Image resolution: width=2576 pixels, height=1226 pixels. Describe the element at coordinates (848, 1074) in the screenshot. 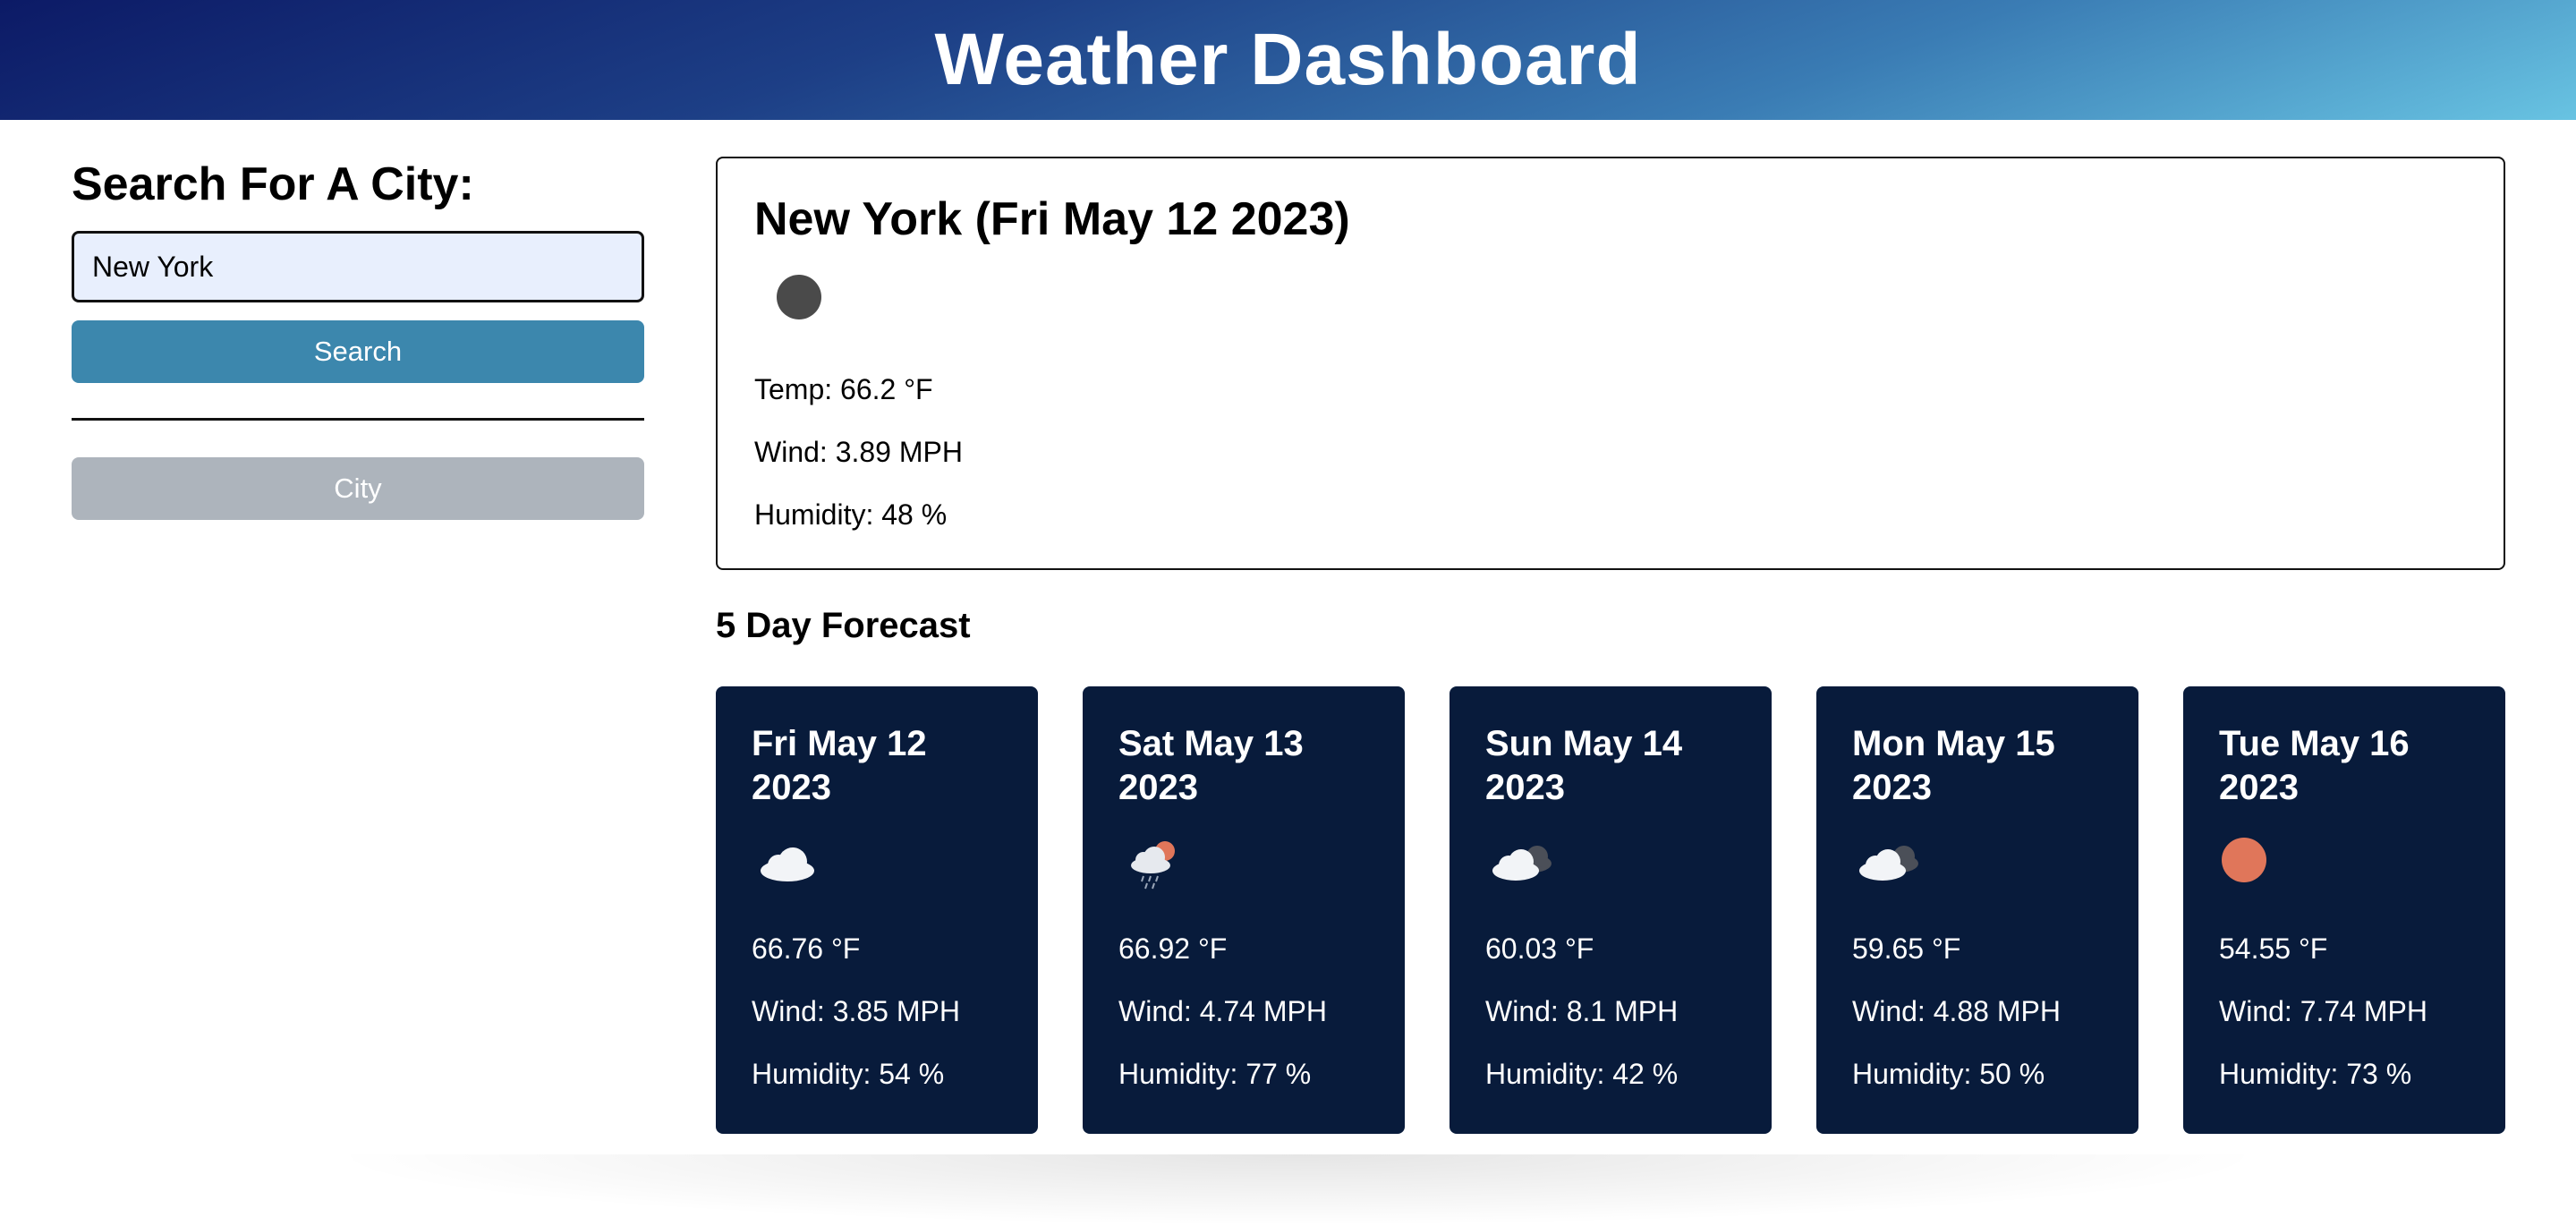

I see `forecast-humidity: Humidity: 54 %` at that location.